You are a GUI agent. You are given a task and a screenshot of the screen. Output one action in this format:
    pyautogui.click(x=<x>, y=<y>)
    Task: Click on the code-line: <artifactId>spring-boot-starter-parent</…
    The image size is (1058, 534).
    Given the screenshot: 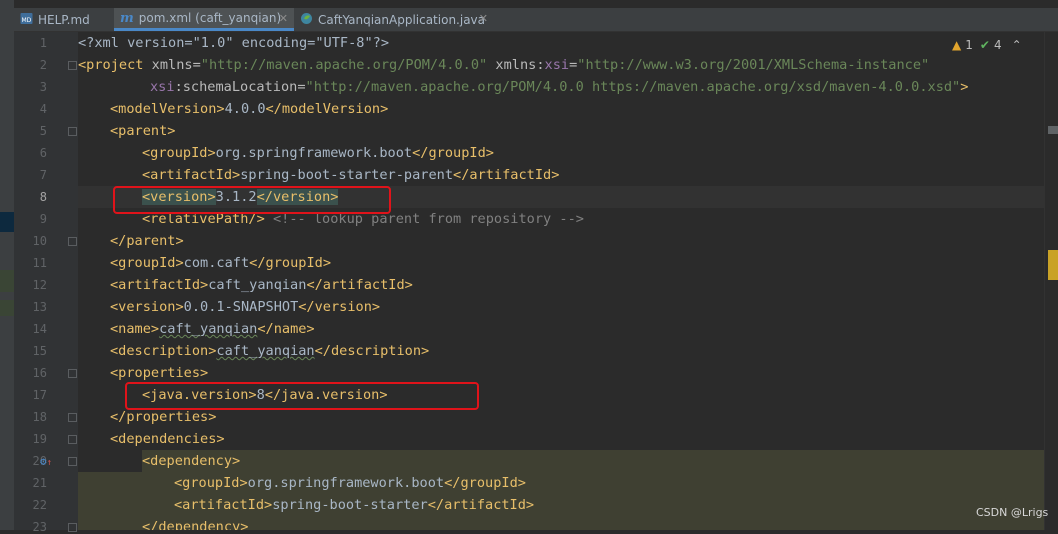 What is the action you would take?
    pyautogui.click(x=351, y=175)
    